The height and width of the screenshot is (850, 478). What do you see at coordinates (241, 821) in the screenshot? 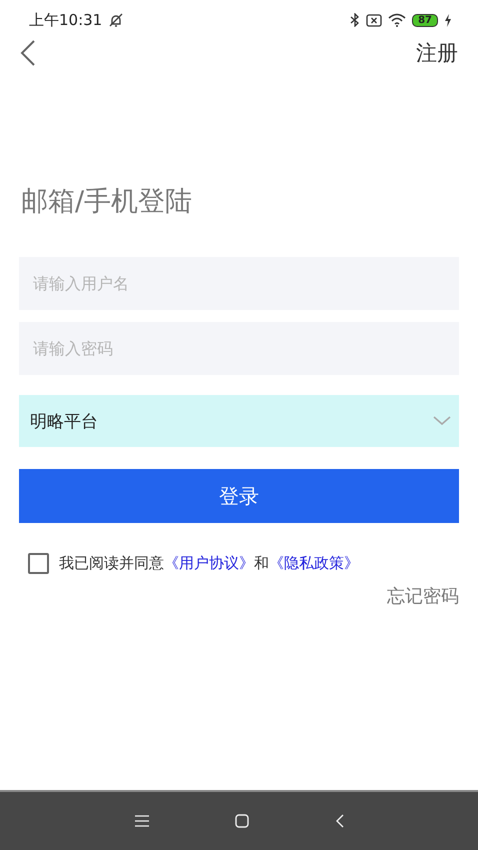
I see `home-icon` at bounding box center [241, 821].